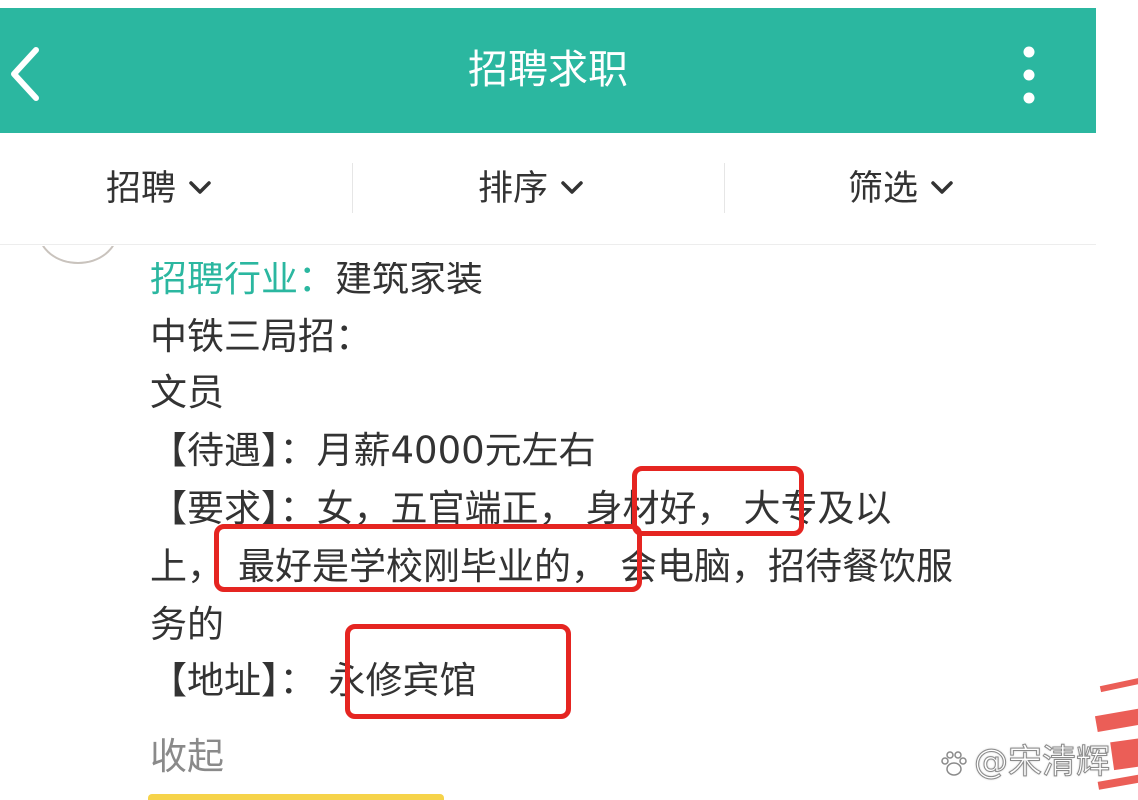 The width and height of the screenshot is (1138, 800). Describe the element at coordinates (141, 189) in the screenshot. I see `filter-recruit-label: 招聘` at that location.